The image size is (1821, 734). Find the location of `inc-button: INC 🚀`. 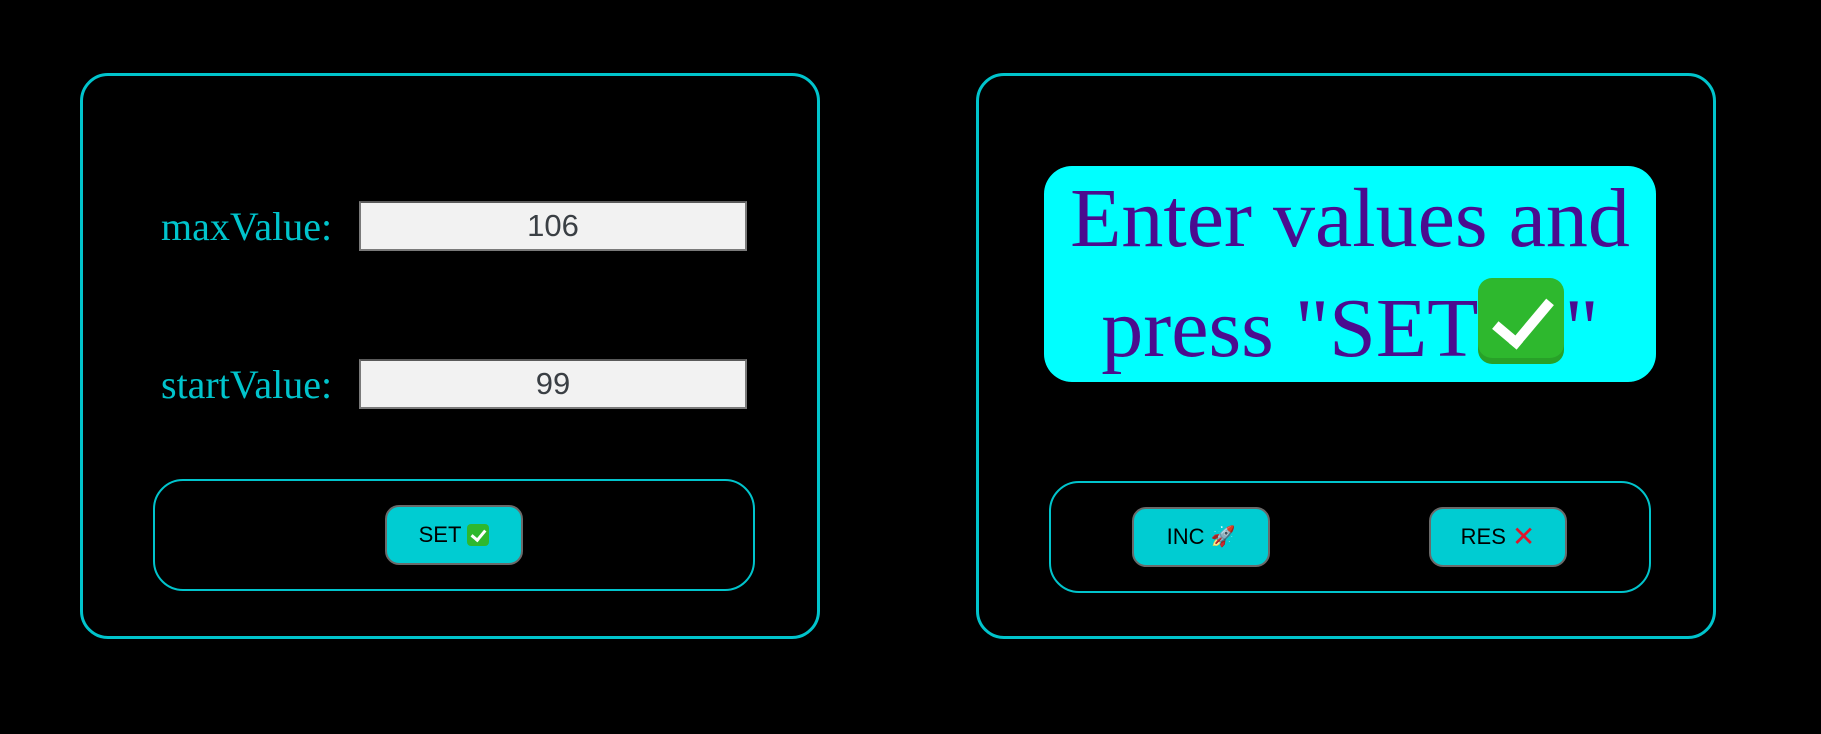

inc-button: INC 🚀 is located at coordinates (1201, 537).